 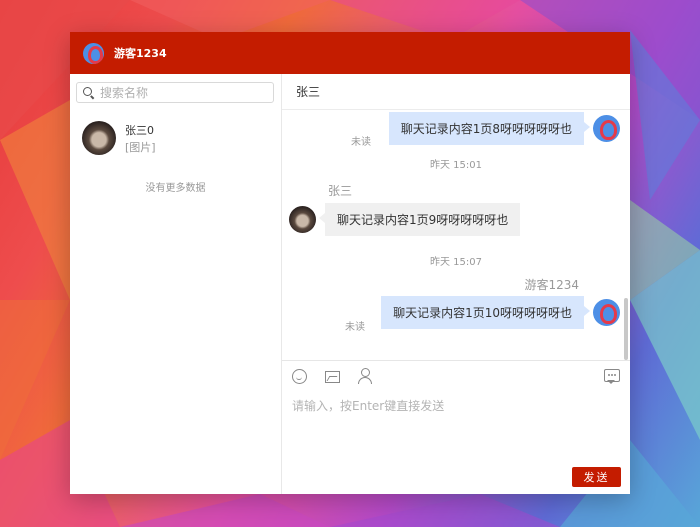 What do you see at coordinates (456, 165) in the screenshot?
I see `message-time: 昨天 15:01` at bounding box center [456, 165].